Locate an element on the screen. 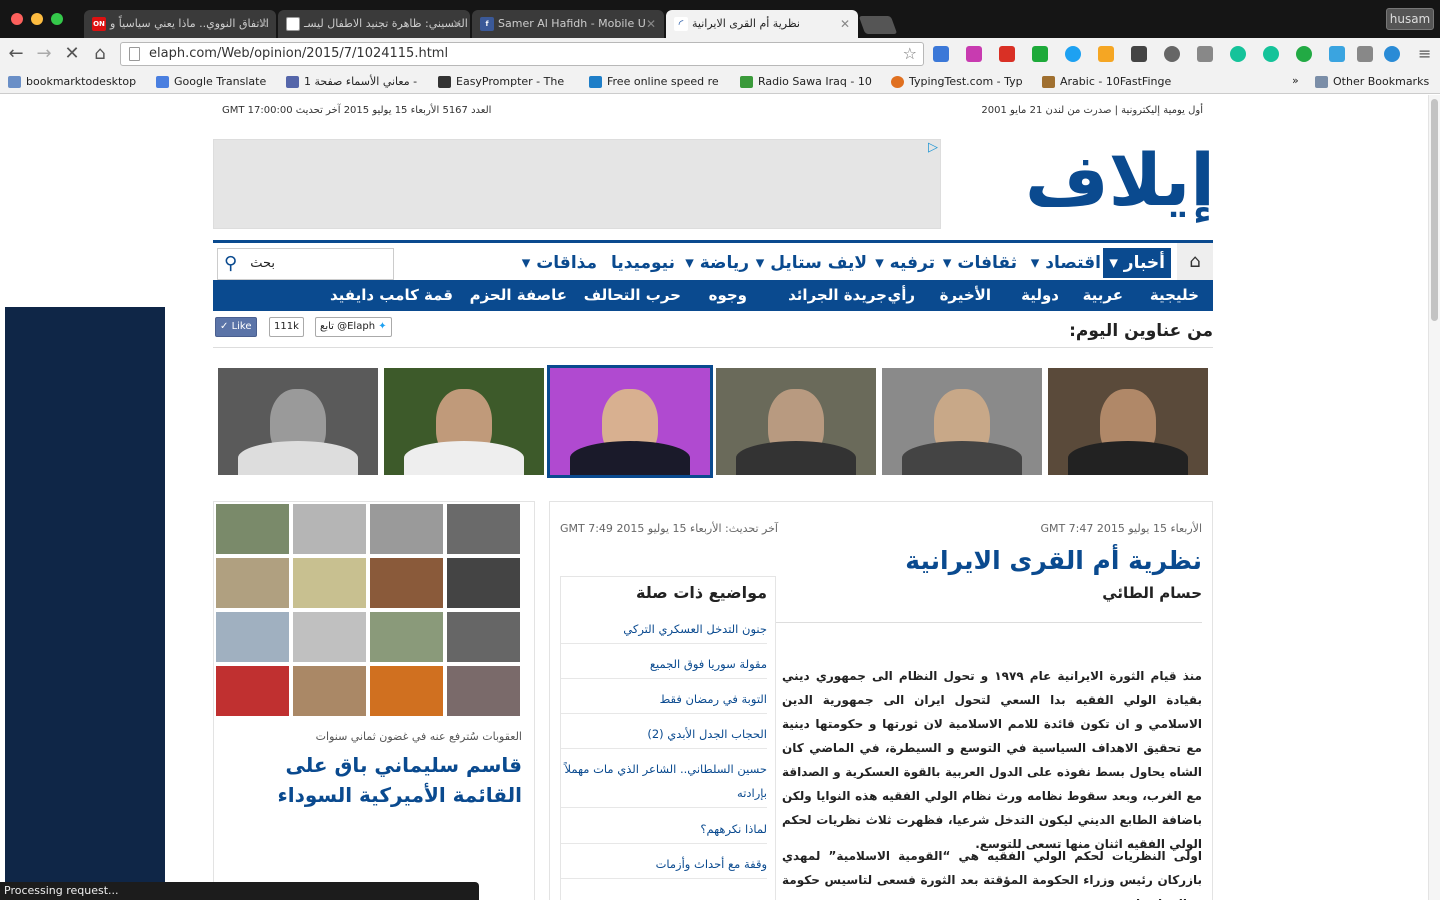 The image size is (1440, 900). new-tab-button is located at coordinates (878, 25).